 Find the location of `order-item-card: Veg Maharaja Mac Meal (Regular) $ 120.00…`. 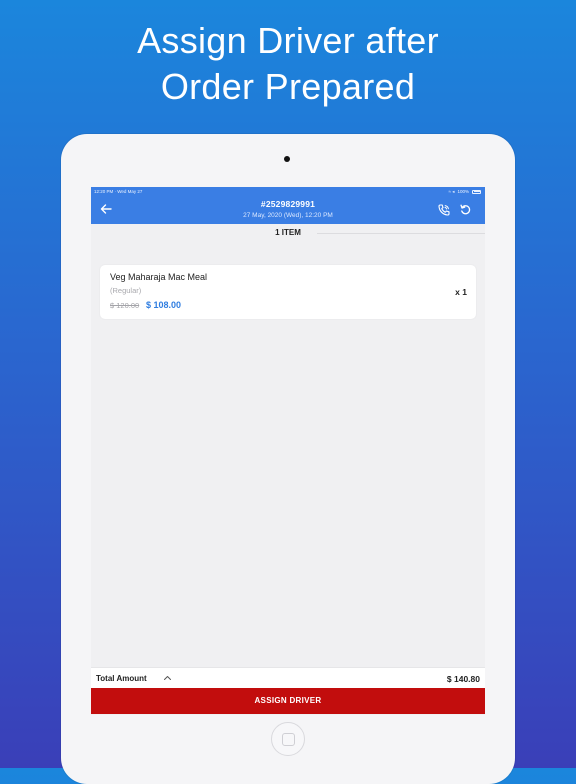

order-item-card: Veg Maharaja Mac Meal (Regular) $ 120.00… is located at coordinates (288, 292).